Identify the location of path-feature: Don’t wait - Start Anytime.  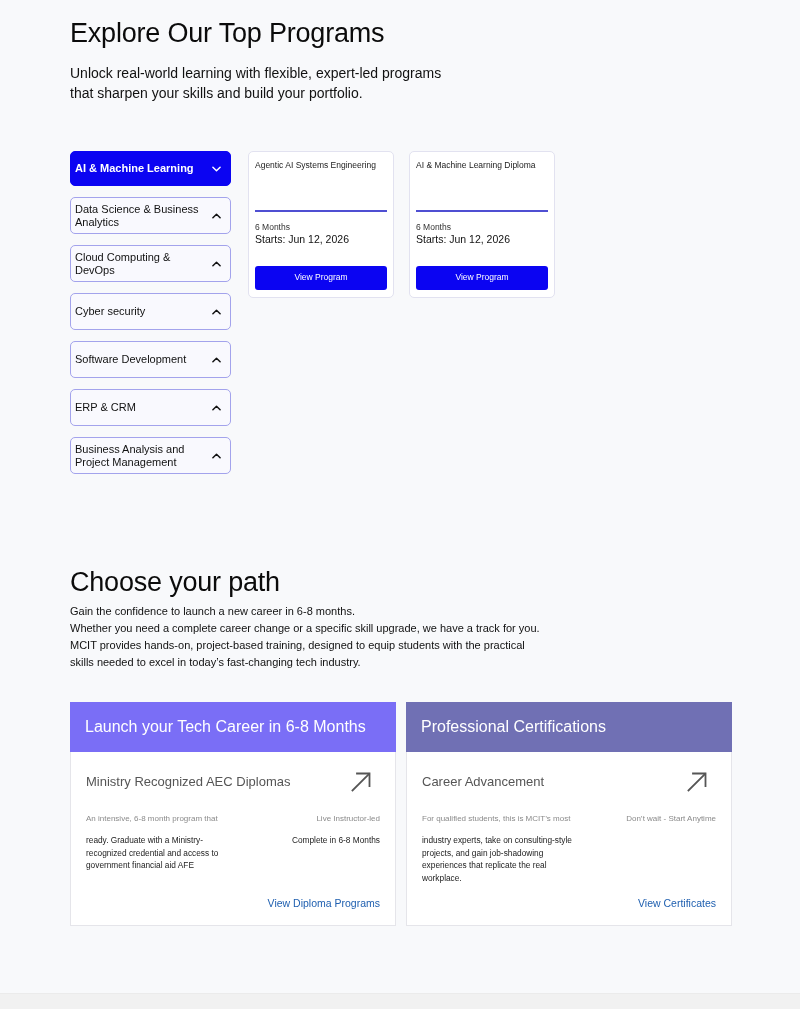
(671, 819).